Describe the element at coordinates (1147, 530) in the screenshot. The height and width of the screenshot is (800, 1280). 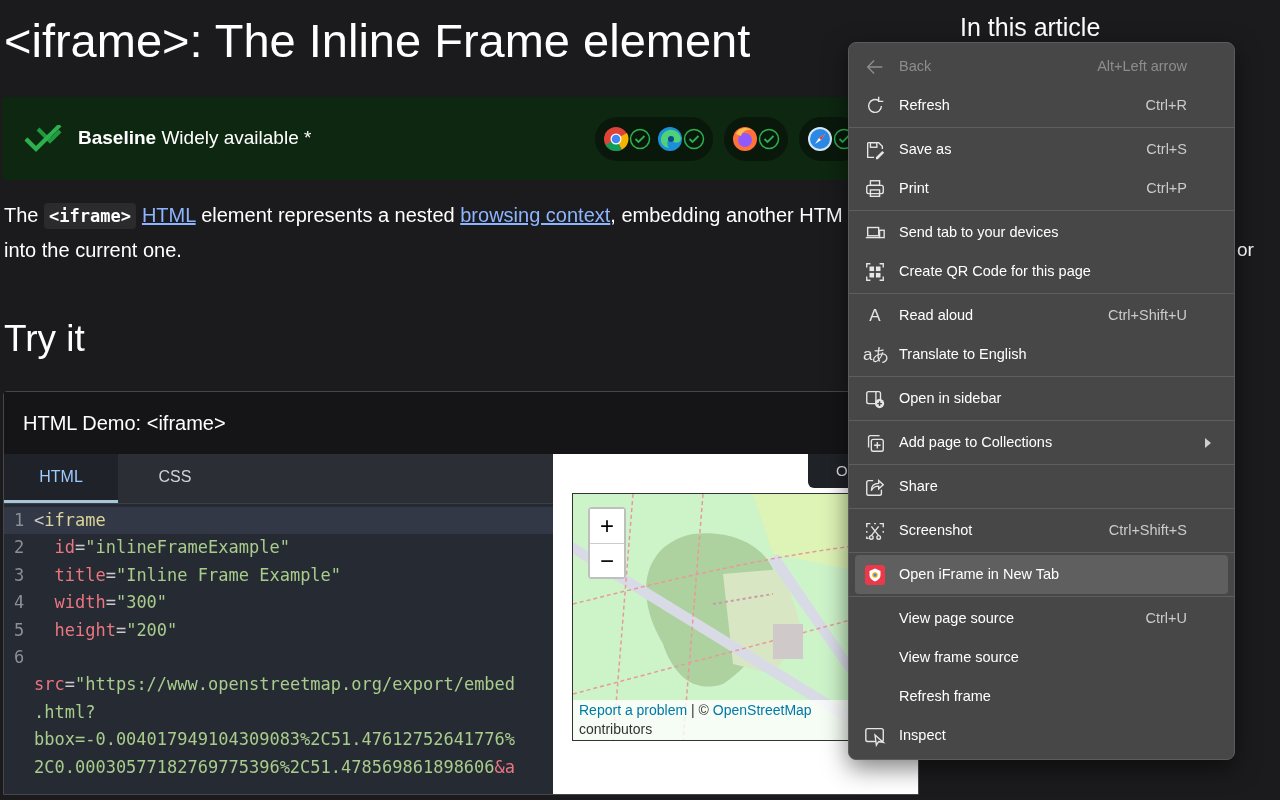
I see `shortcut-text: Ctrl+Shift+S` at that location.